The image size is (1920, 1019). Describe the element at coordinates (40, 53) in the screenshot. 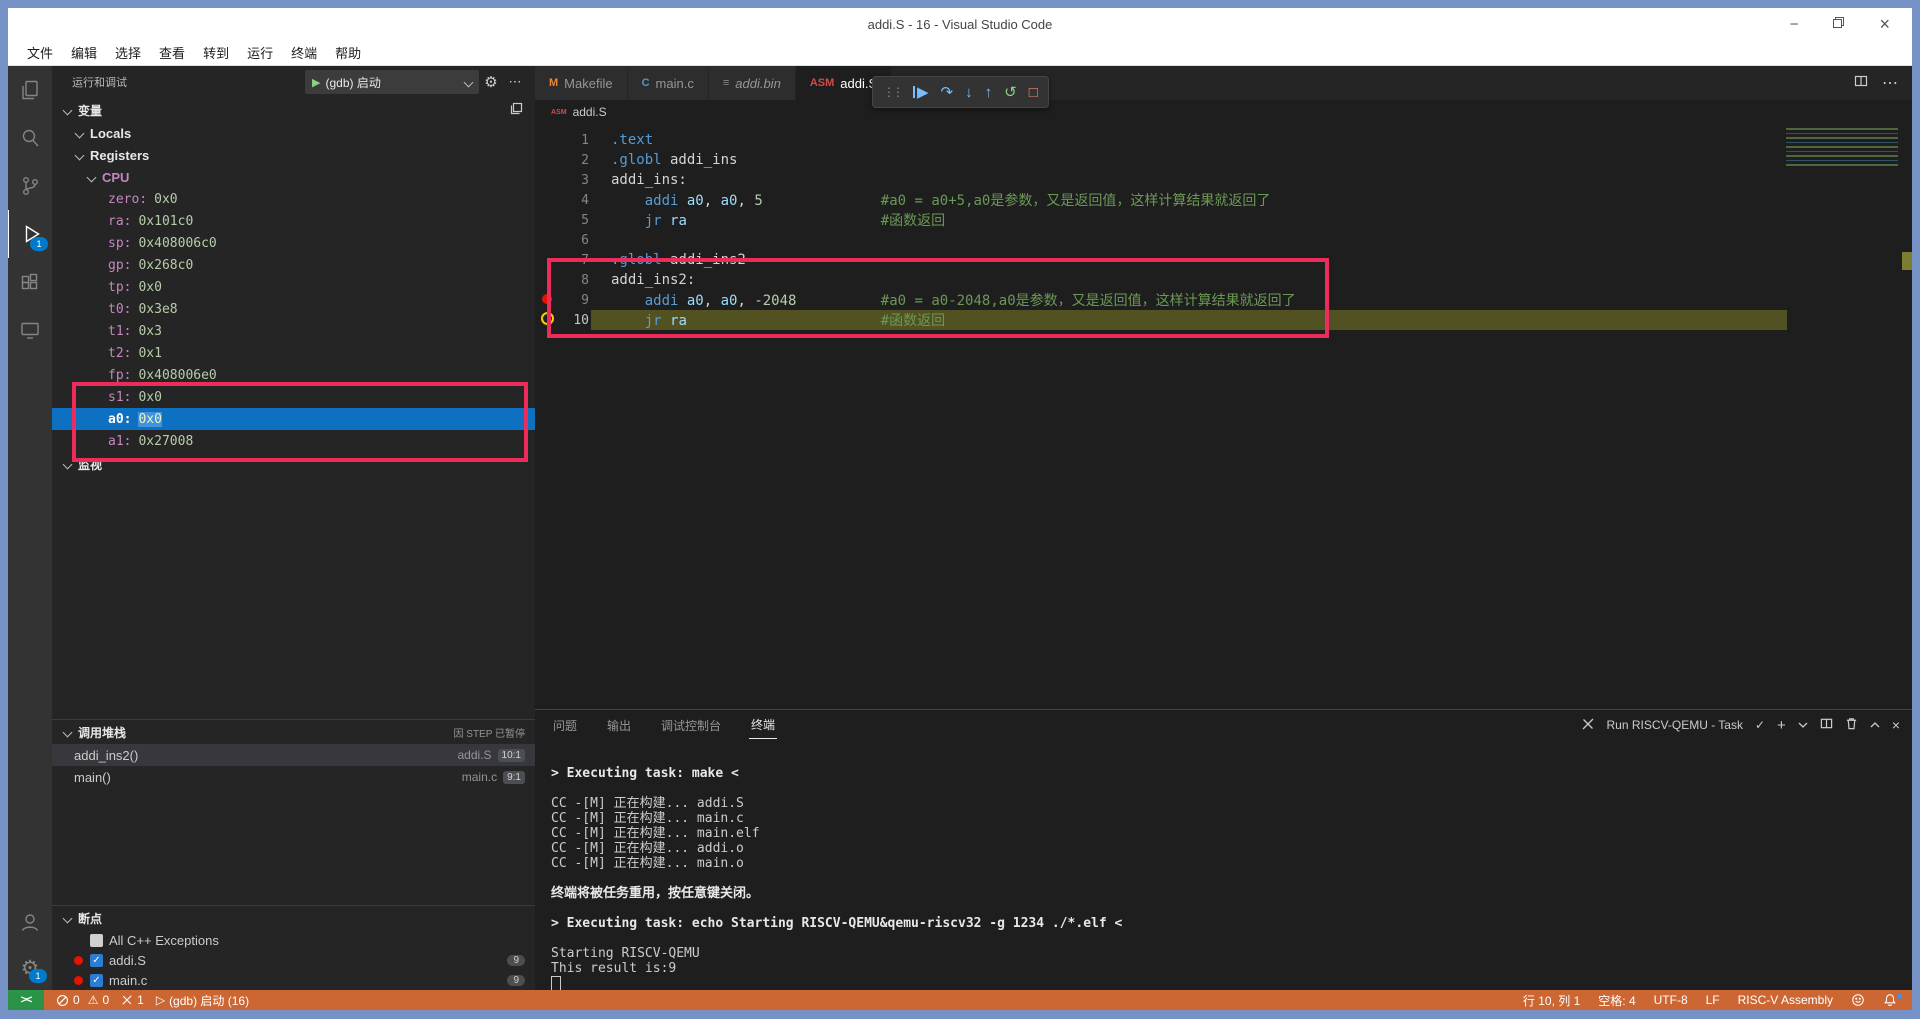

I see `menu-item: 文件` at that location.